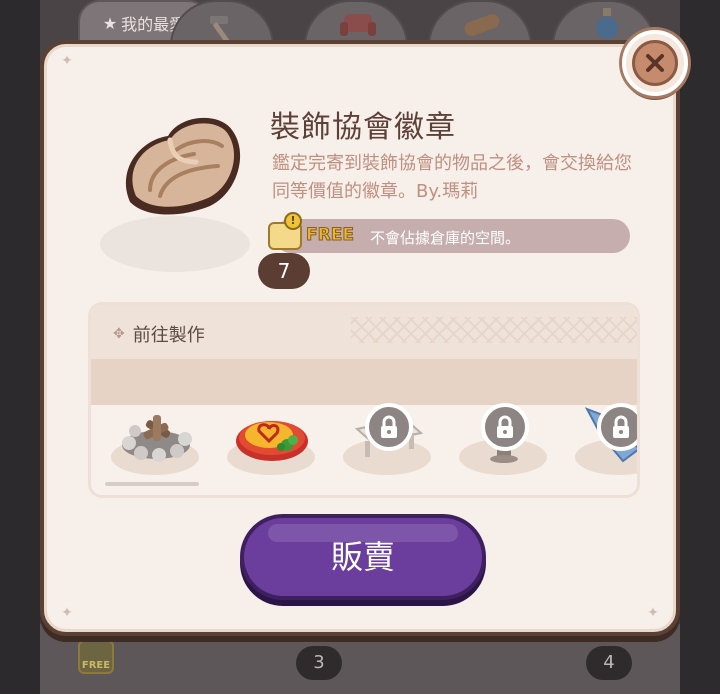  What do you see at coordinates (183, 166) in the screenshot?
I see `shell-badge-icon` at bounding box center [183, 166].